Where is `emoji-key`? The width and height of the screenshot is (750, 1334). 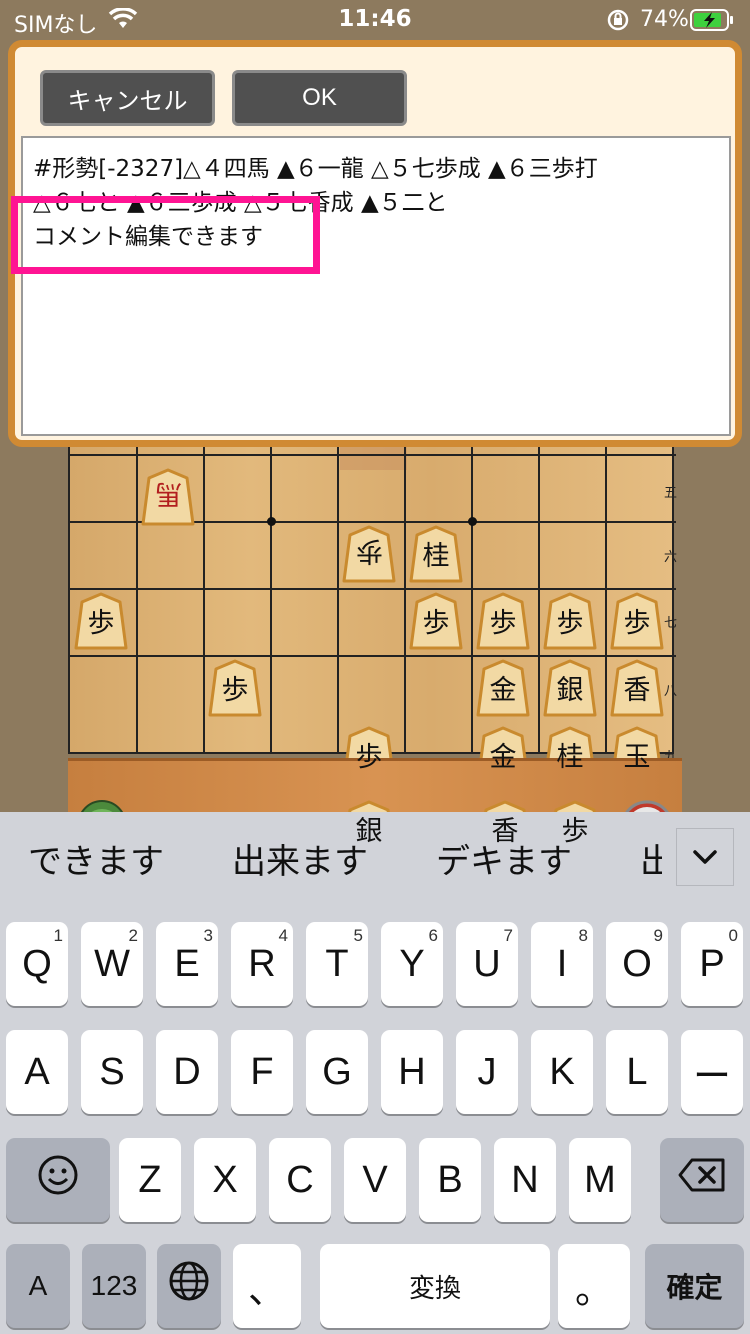
emoji-key is located at coordinates (58, 1180).